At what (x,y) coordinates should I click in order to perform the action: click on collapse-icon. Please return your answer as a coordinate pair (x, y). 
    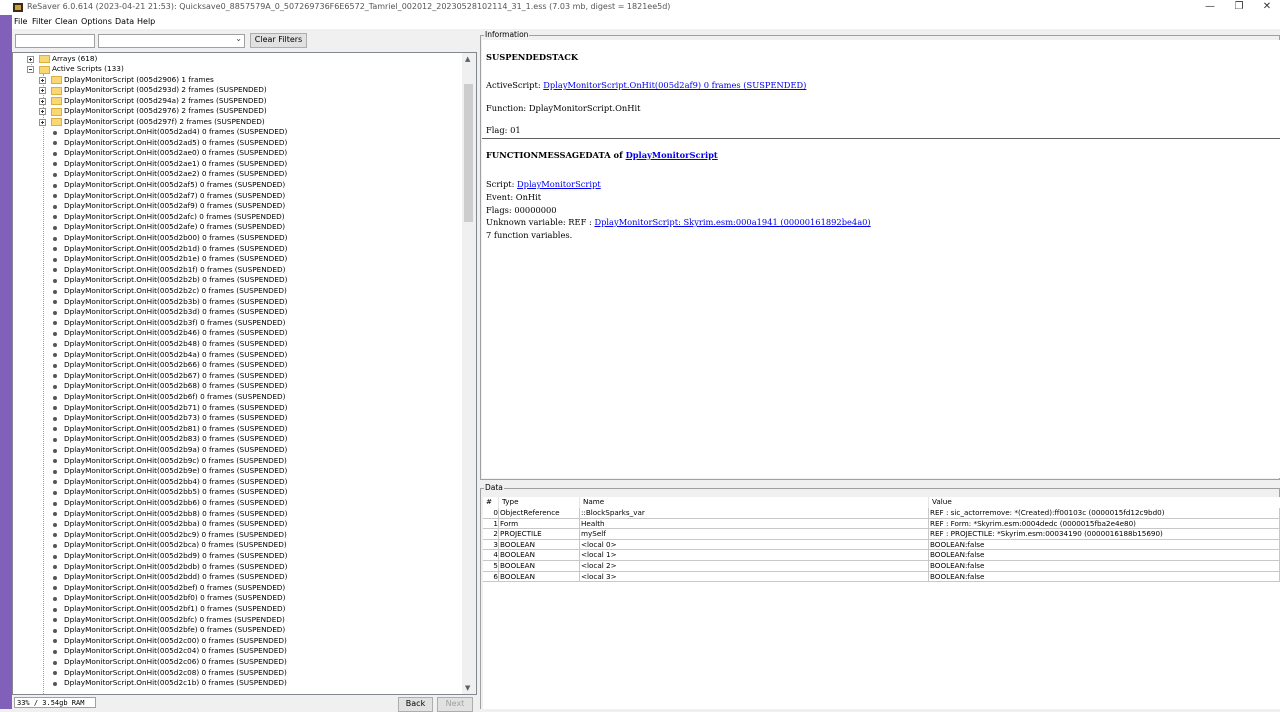
    Looking at the image, I should click on (30, 69).